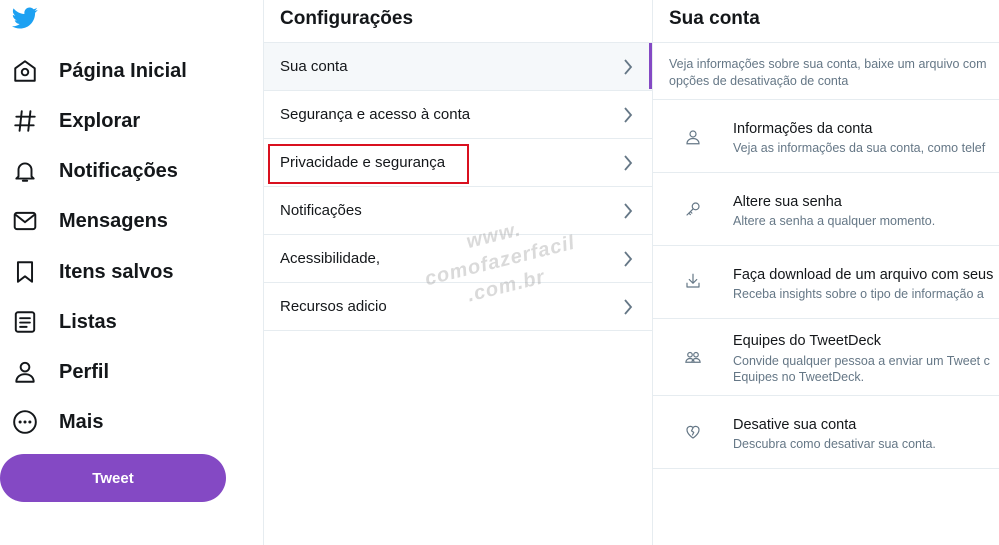  I want to click on description-line: opções de desativação de conta, so click(759, 81).